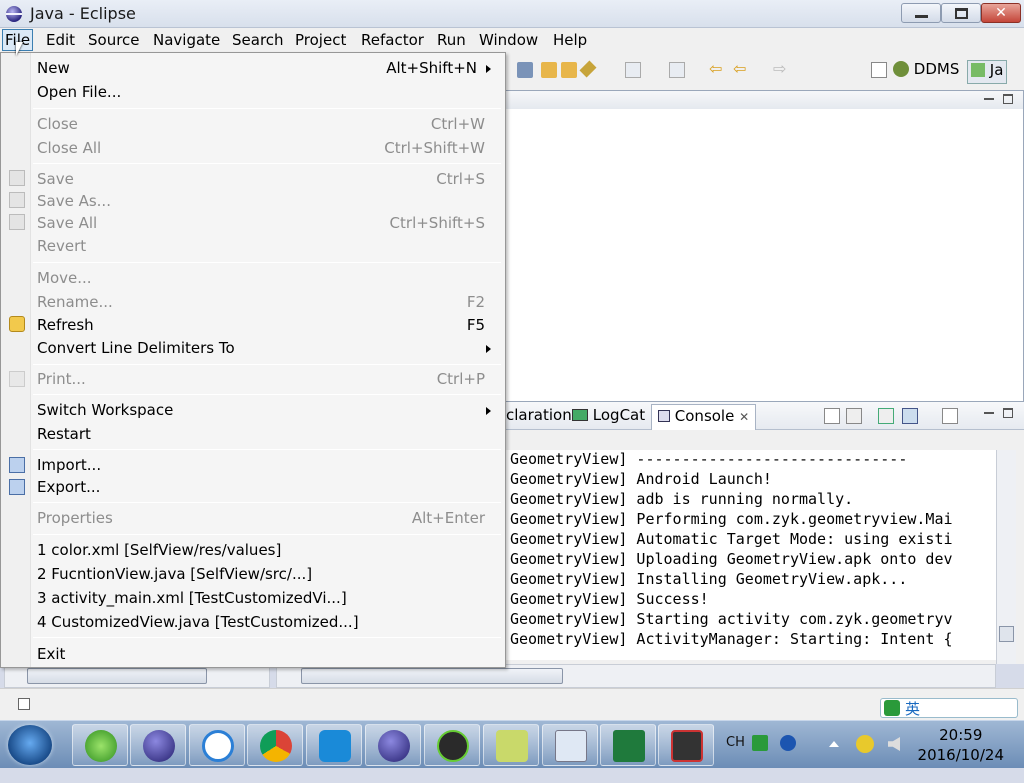 This screenshot has height=783, width=1024. What do you see at coordinates (989, 97) in the screenshot?
I see `minimize-view-icon` at bounding box center [989, 97].